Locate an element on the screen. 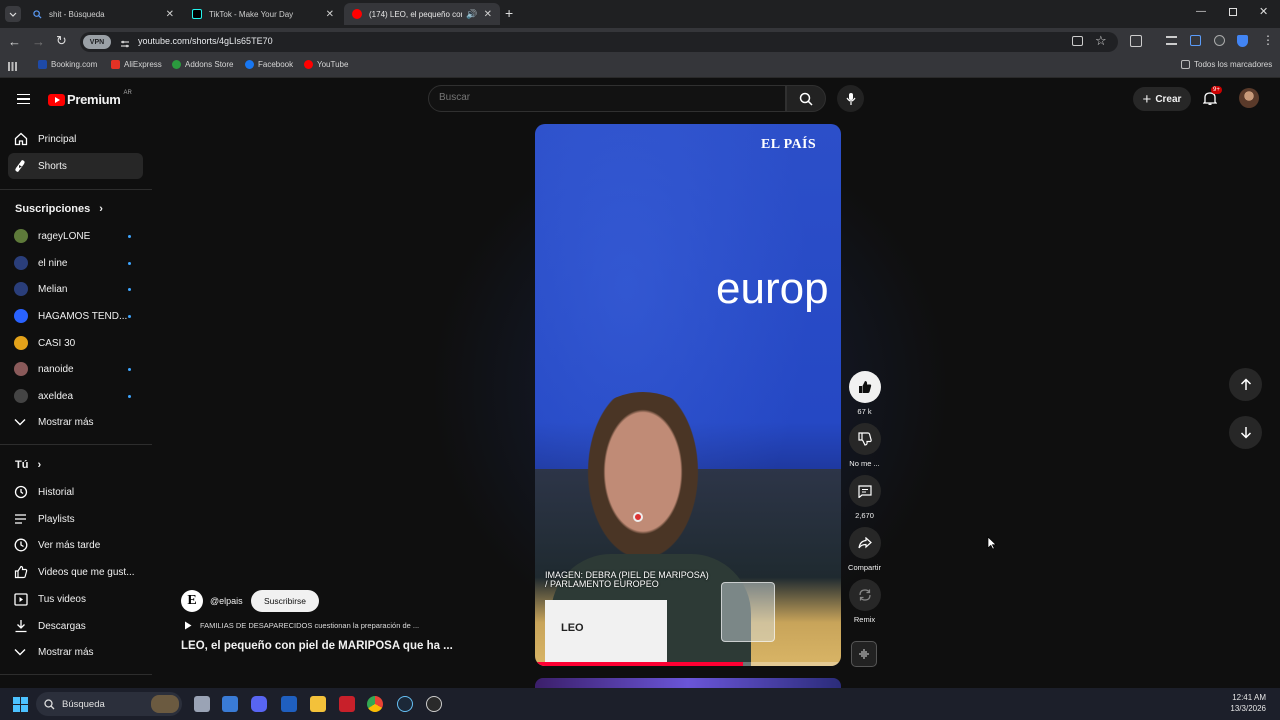 The height and width of the screenshot is (720, 1280). app-icon-blue is located at coordinates (230, 704).